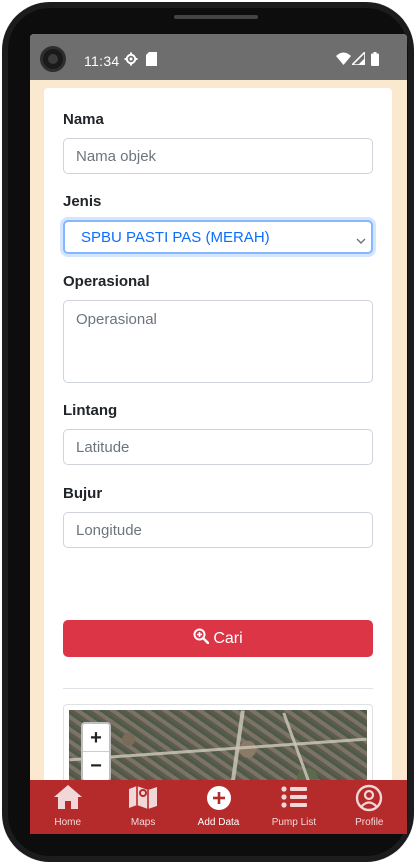 The height and width of the screenshot is (864, 416). I want to click on bottom-navigation: Home Maps Add Data Pump List Profile, so click(218, 807).